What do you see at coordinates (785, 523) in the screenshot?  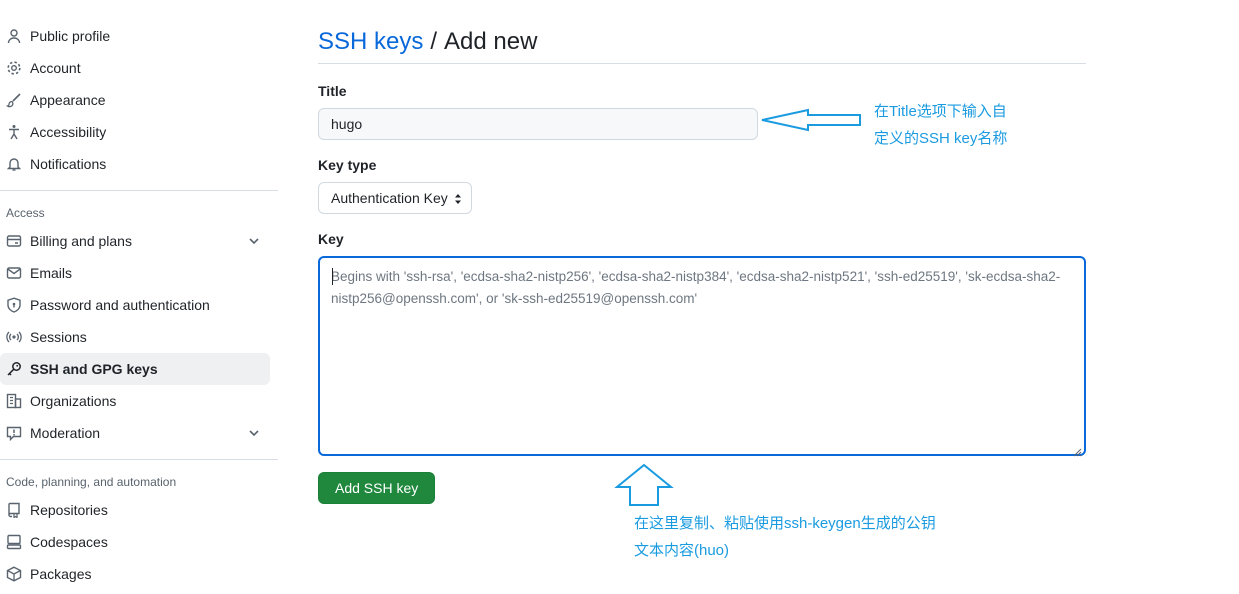 I see `key-annotation-line1: 在这里复制、粘贴使用ssh-keygen生成的公钥` at bounding box center [785, 523].